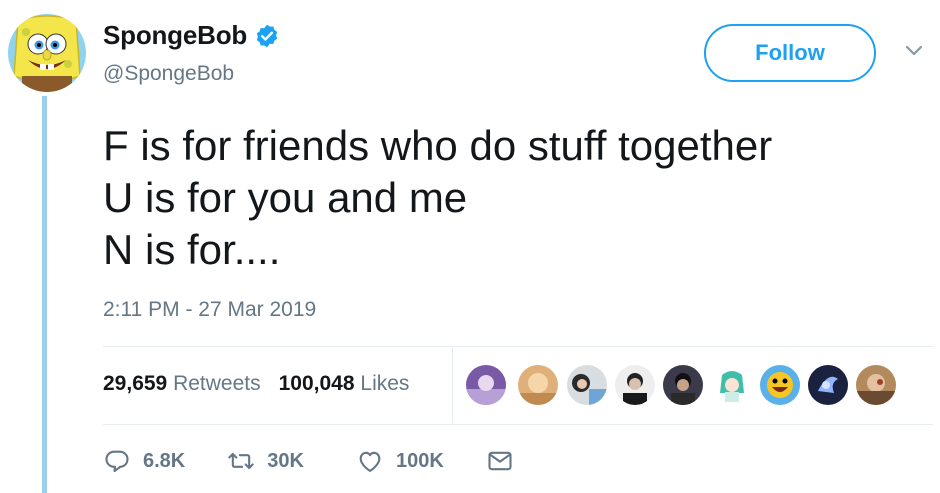 The height and width of the screenshot is (493, 940). I want to click on heart-icon, so click(370, 461).